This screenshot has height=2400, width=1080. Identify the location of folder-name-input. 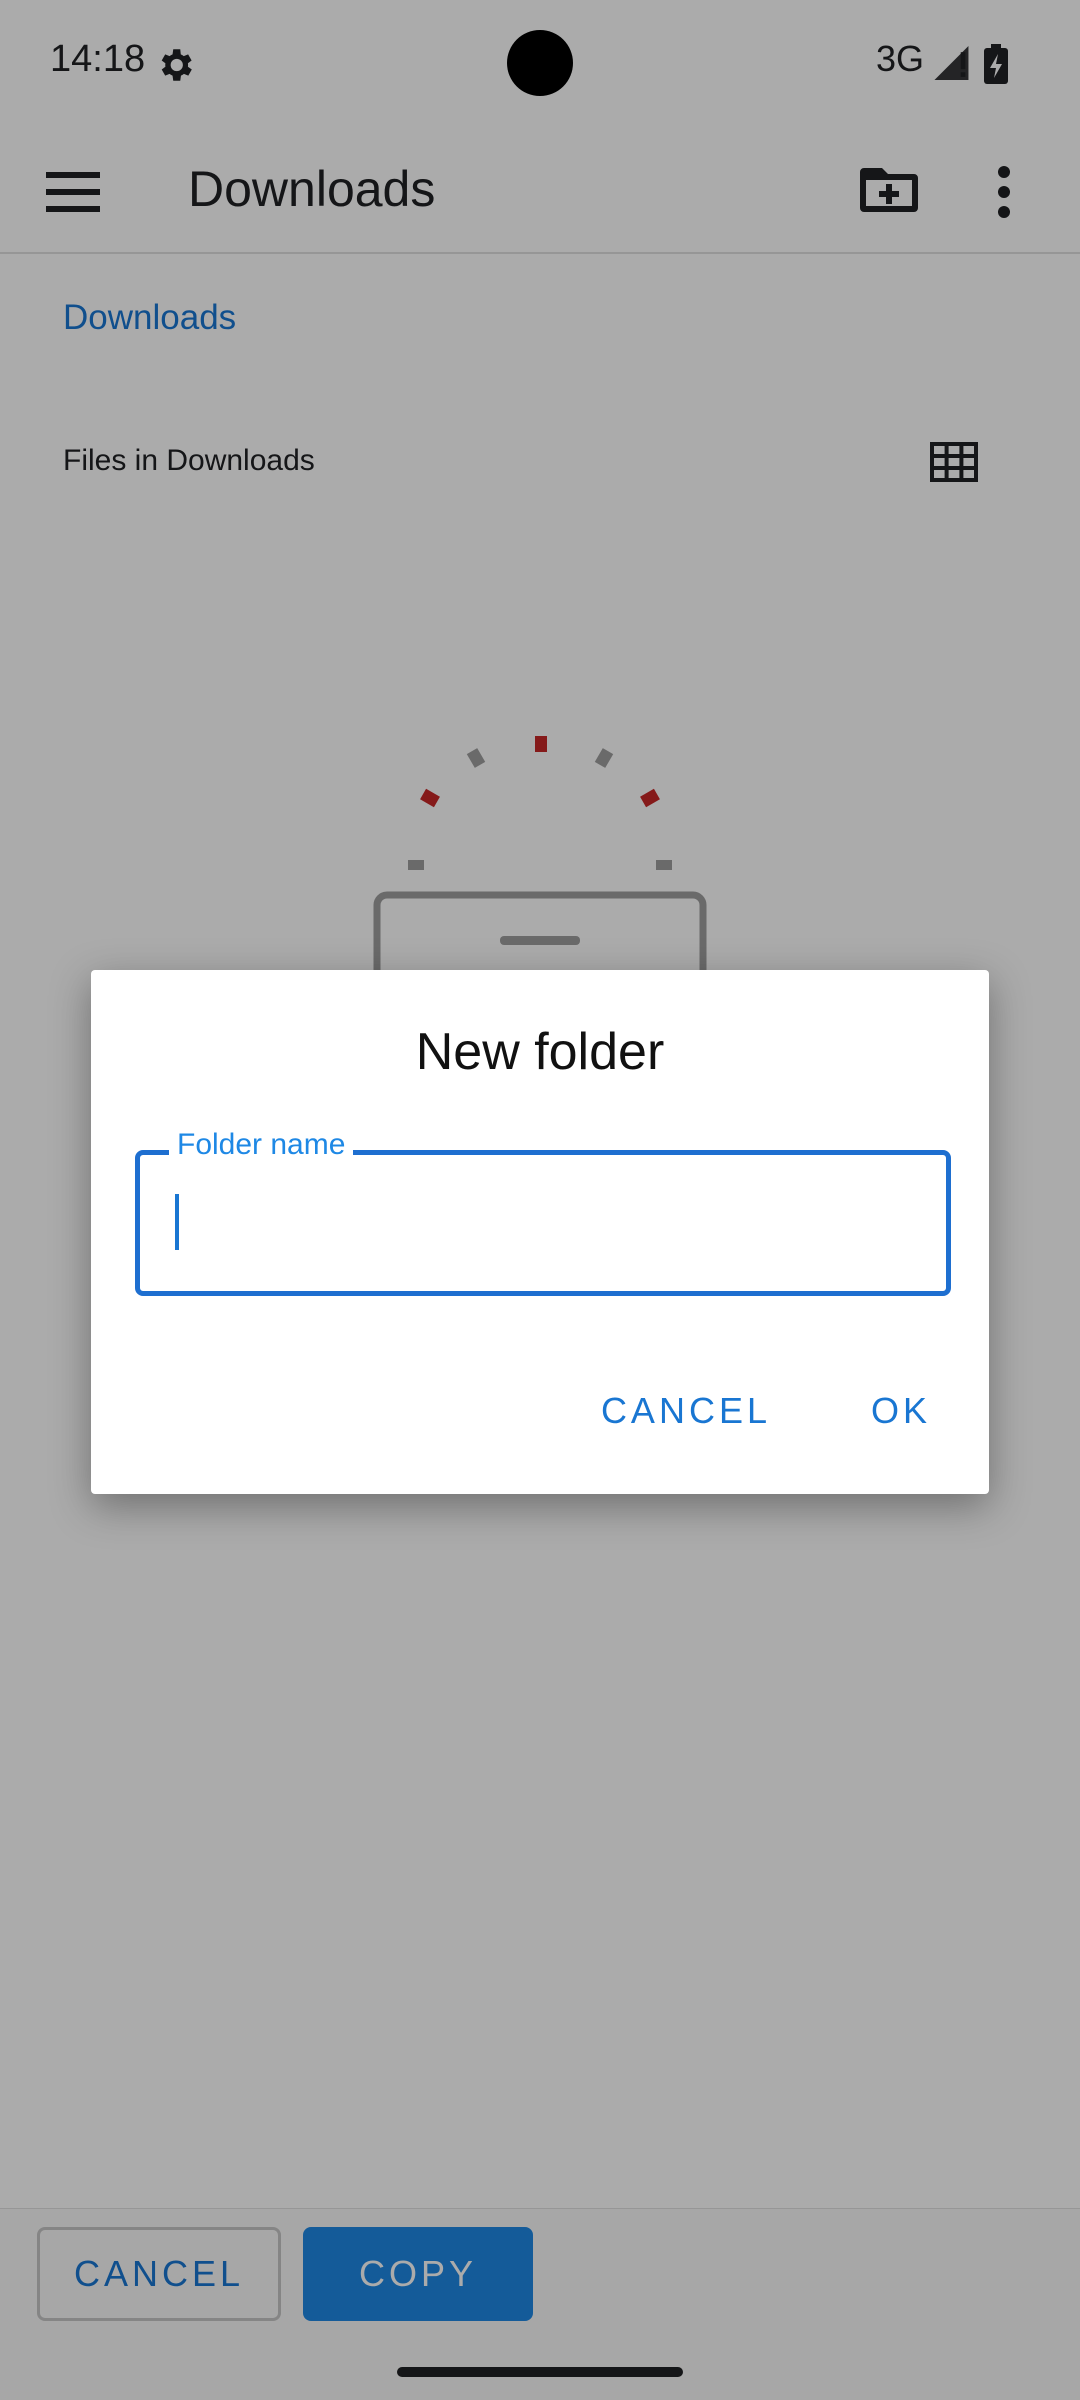
(539, 1222).